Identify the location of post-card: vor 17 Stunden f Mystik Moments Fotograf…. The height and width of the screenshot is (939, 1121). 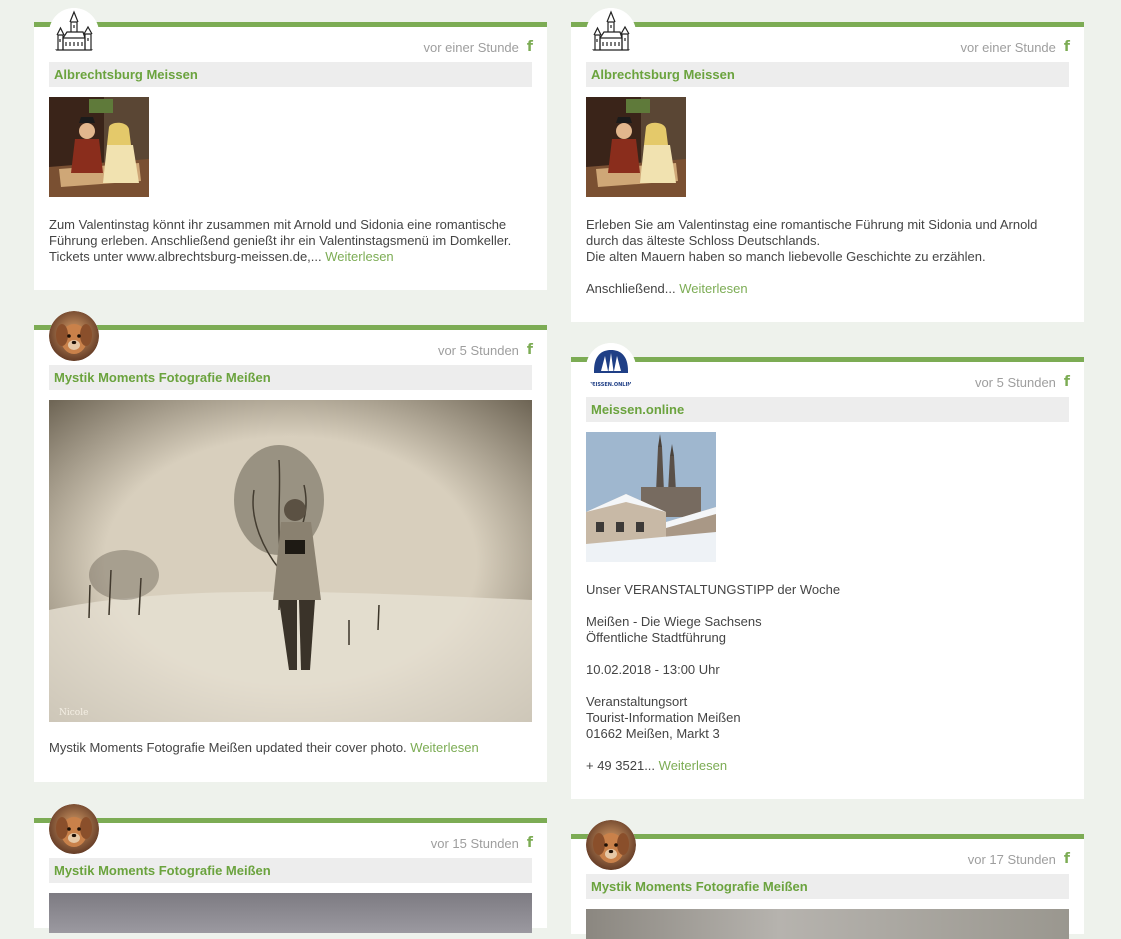
(827, 879).